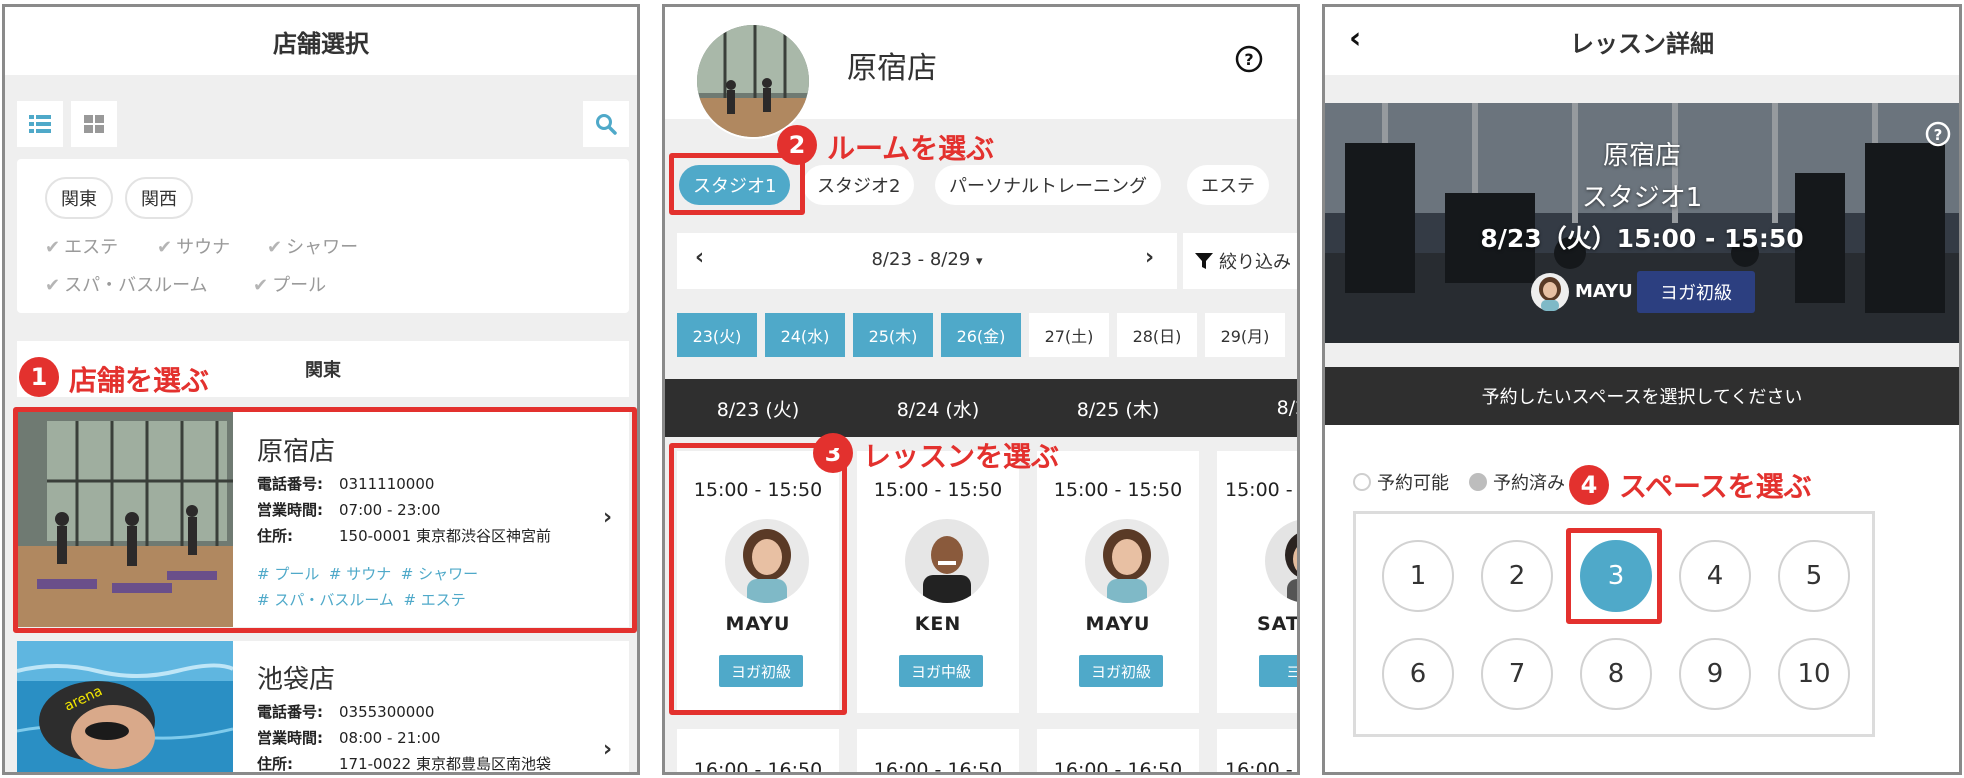 This screenshot has width=1964, height=778. Describe the element at coordinates (805, 335) in the screenshot. I see `day-tab: 24(水)` at that location.